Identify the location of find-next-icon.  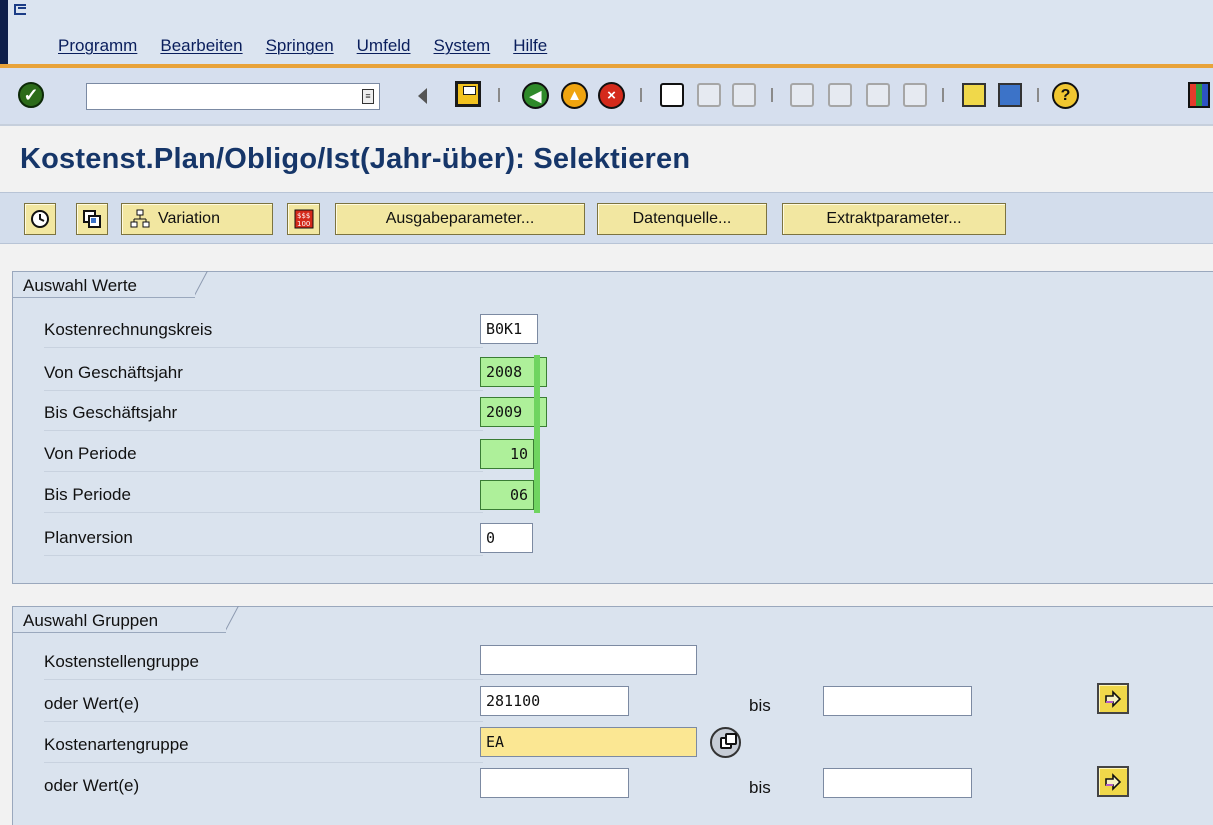
(744, 95).